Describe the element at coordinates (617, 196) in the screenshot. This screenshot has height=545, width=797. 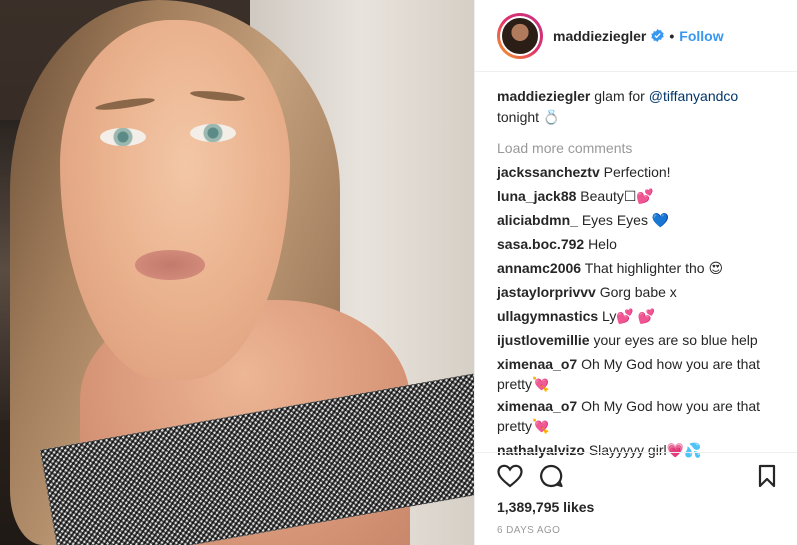
I see `comment-text: Beauty☐💕` at that location.